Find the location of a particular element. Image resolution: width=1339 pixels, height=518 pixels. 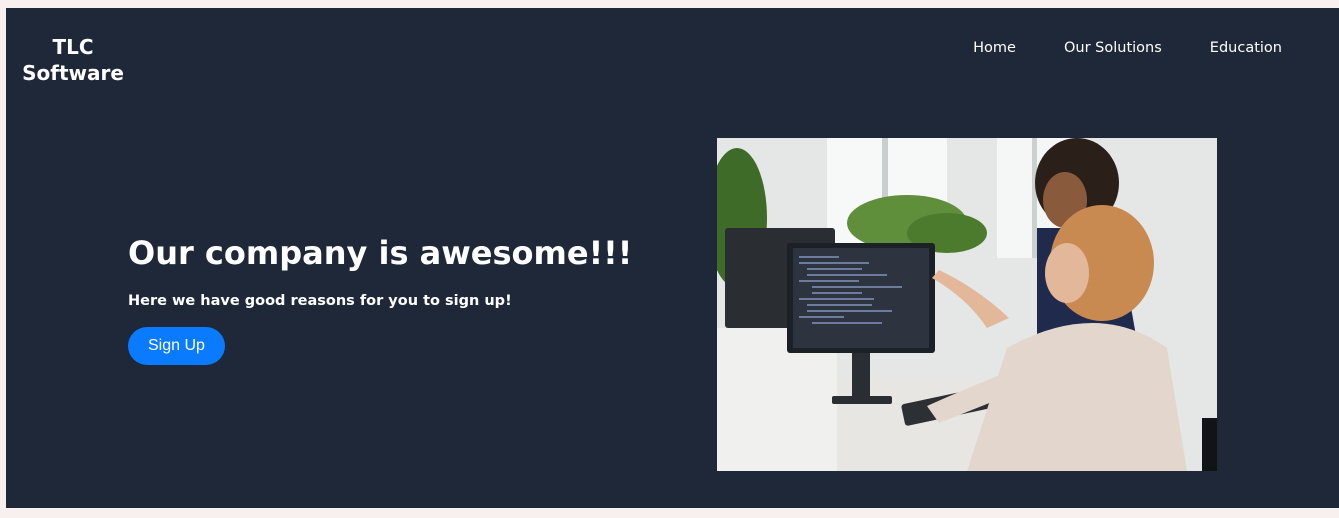

main-nav: Home Our Solutions Education is located at coordinates (1127, 48).